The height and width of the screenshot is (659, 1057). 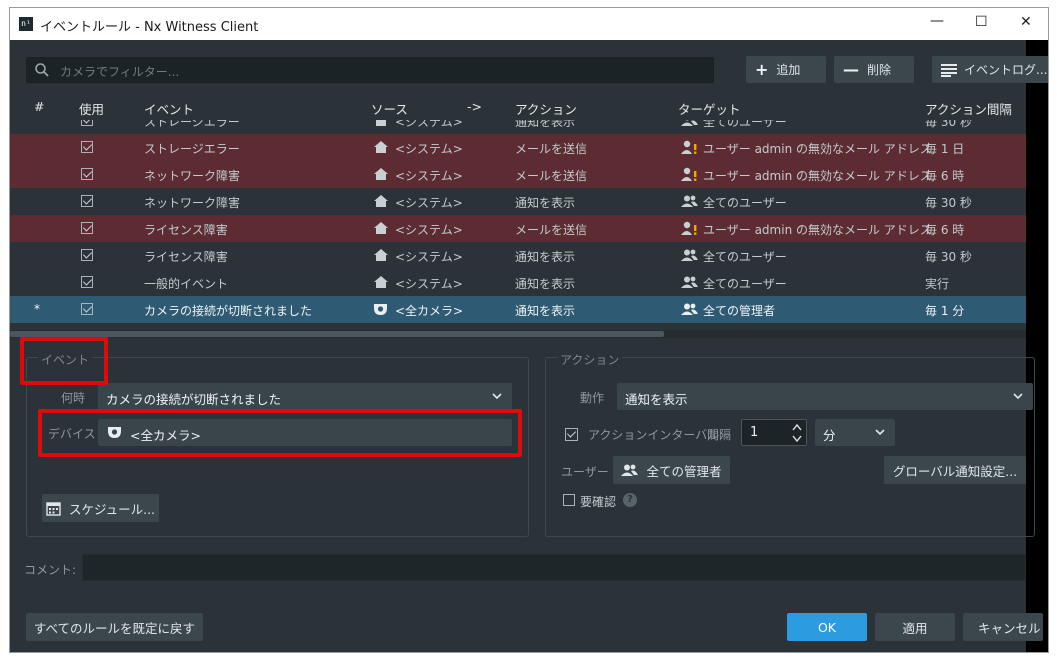 What do you see at coordinates (1003, 627) in the screenshot?
I see `cancel-button: キャンセル` at bounding box center [1003, 627].